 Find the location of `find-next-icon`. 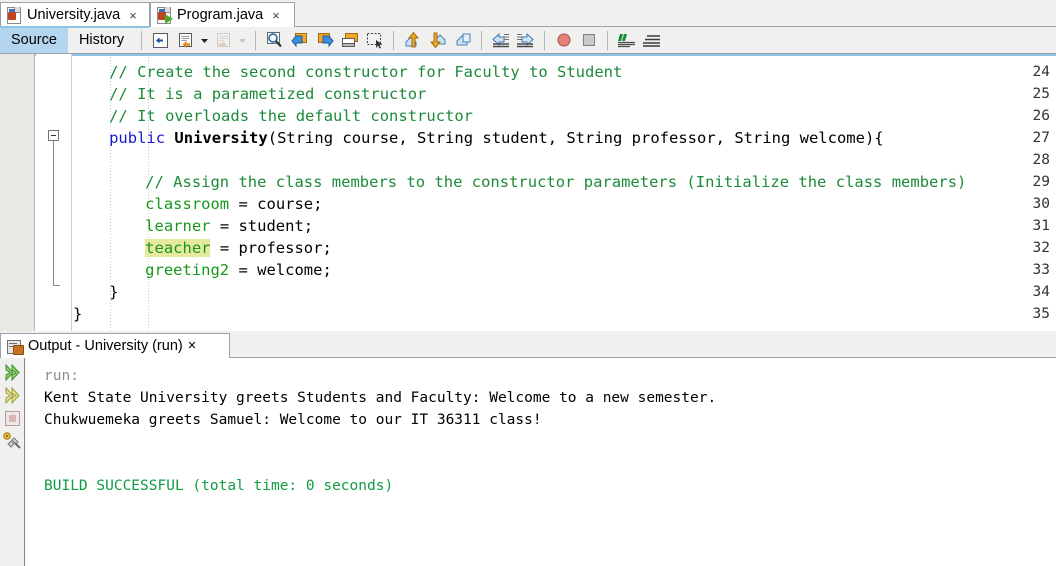

find-next-icon is located at coordinates (324, 40).